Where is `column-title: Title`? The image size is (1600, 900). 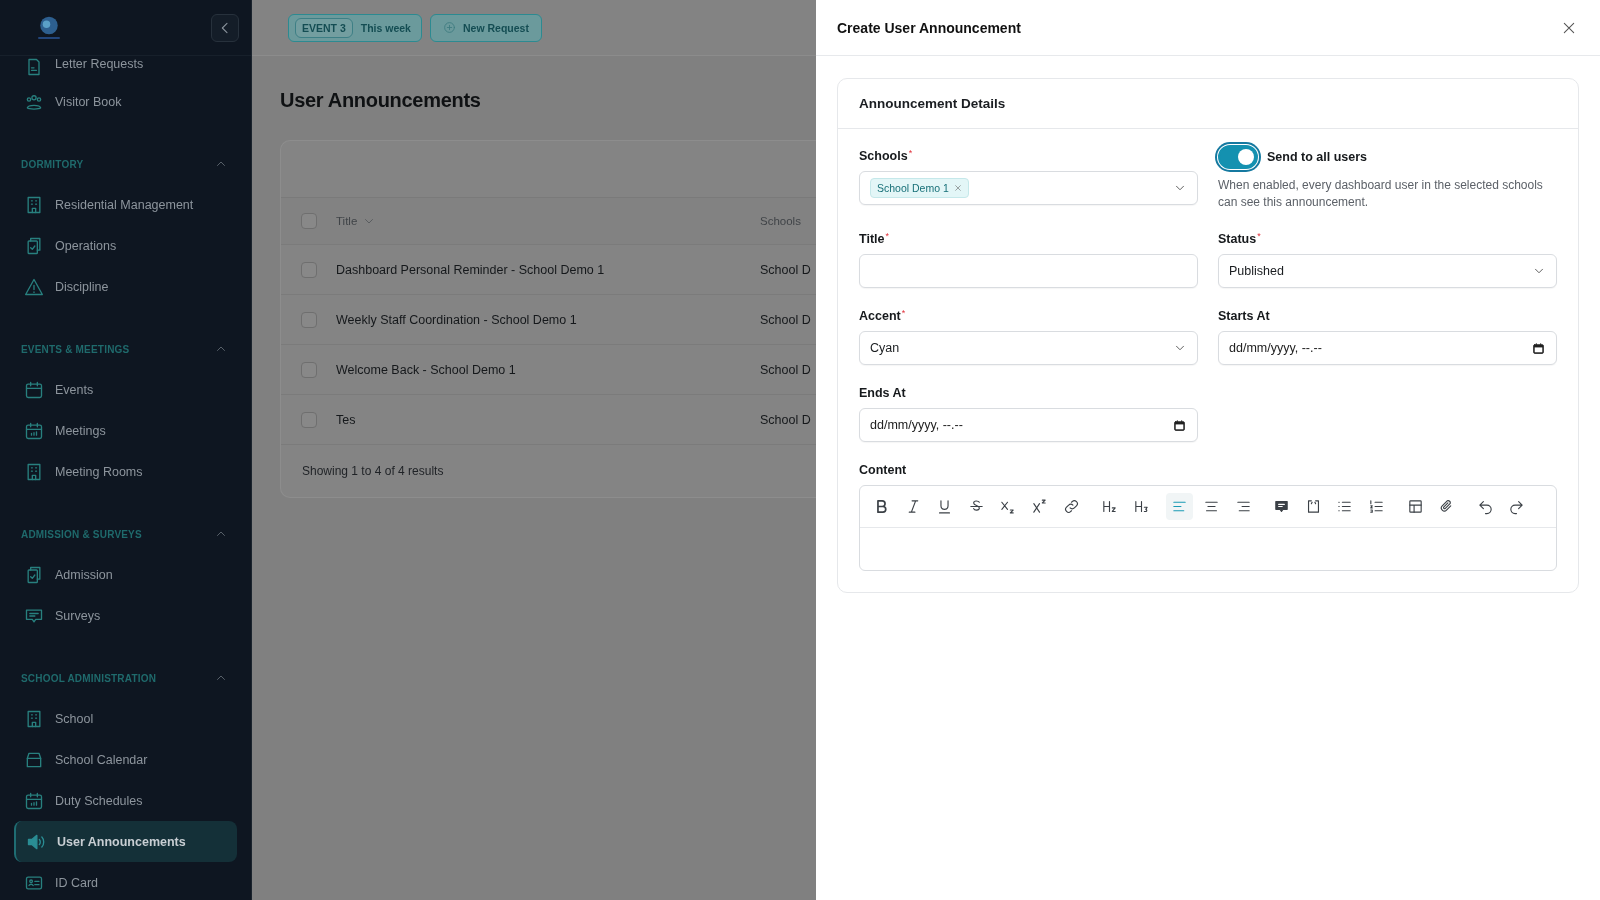 column-title: Title is located at coordinates (347, 221).